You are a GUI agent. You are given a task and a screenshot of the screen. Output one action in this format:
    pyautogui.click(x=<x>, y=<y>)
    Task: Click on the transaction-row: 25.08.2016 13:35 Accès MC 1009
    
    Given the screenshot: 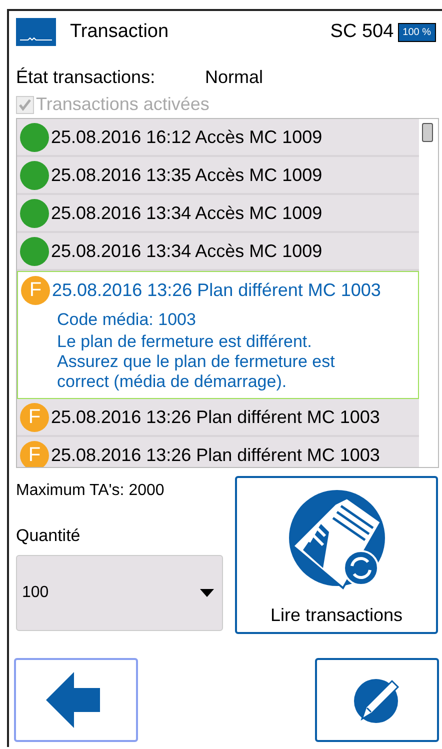 What is the action you would take?
    pyautogui.click(x=218, y=176)
    